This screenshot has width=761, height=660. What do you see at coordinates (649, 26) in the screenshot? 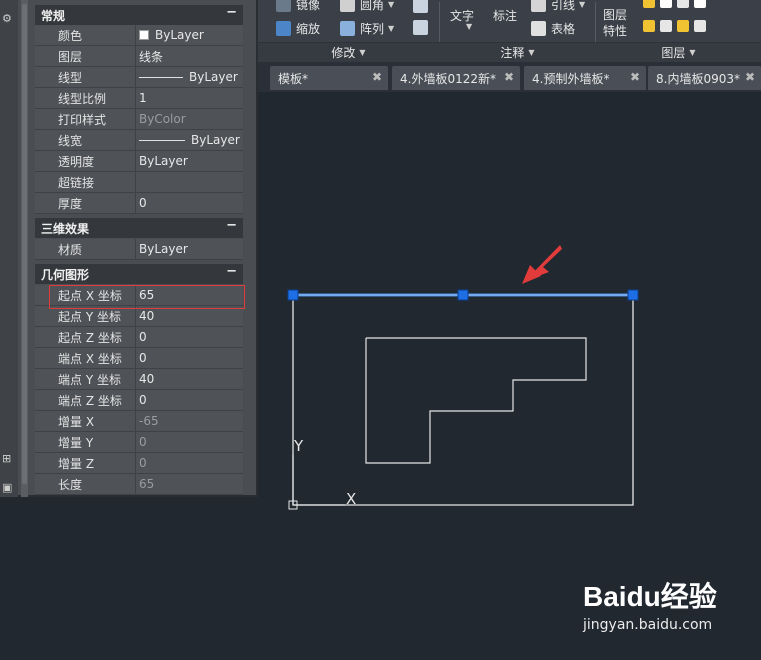
I see `layer-match-icon` at bounding box center [649, 26].